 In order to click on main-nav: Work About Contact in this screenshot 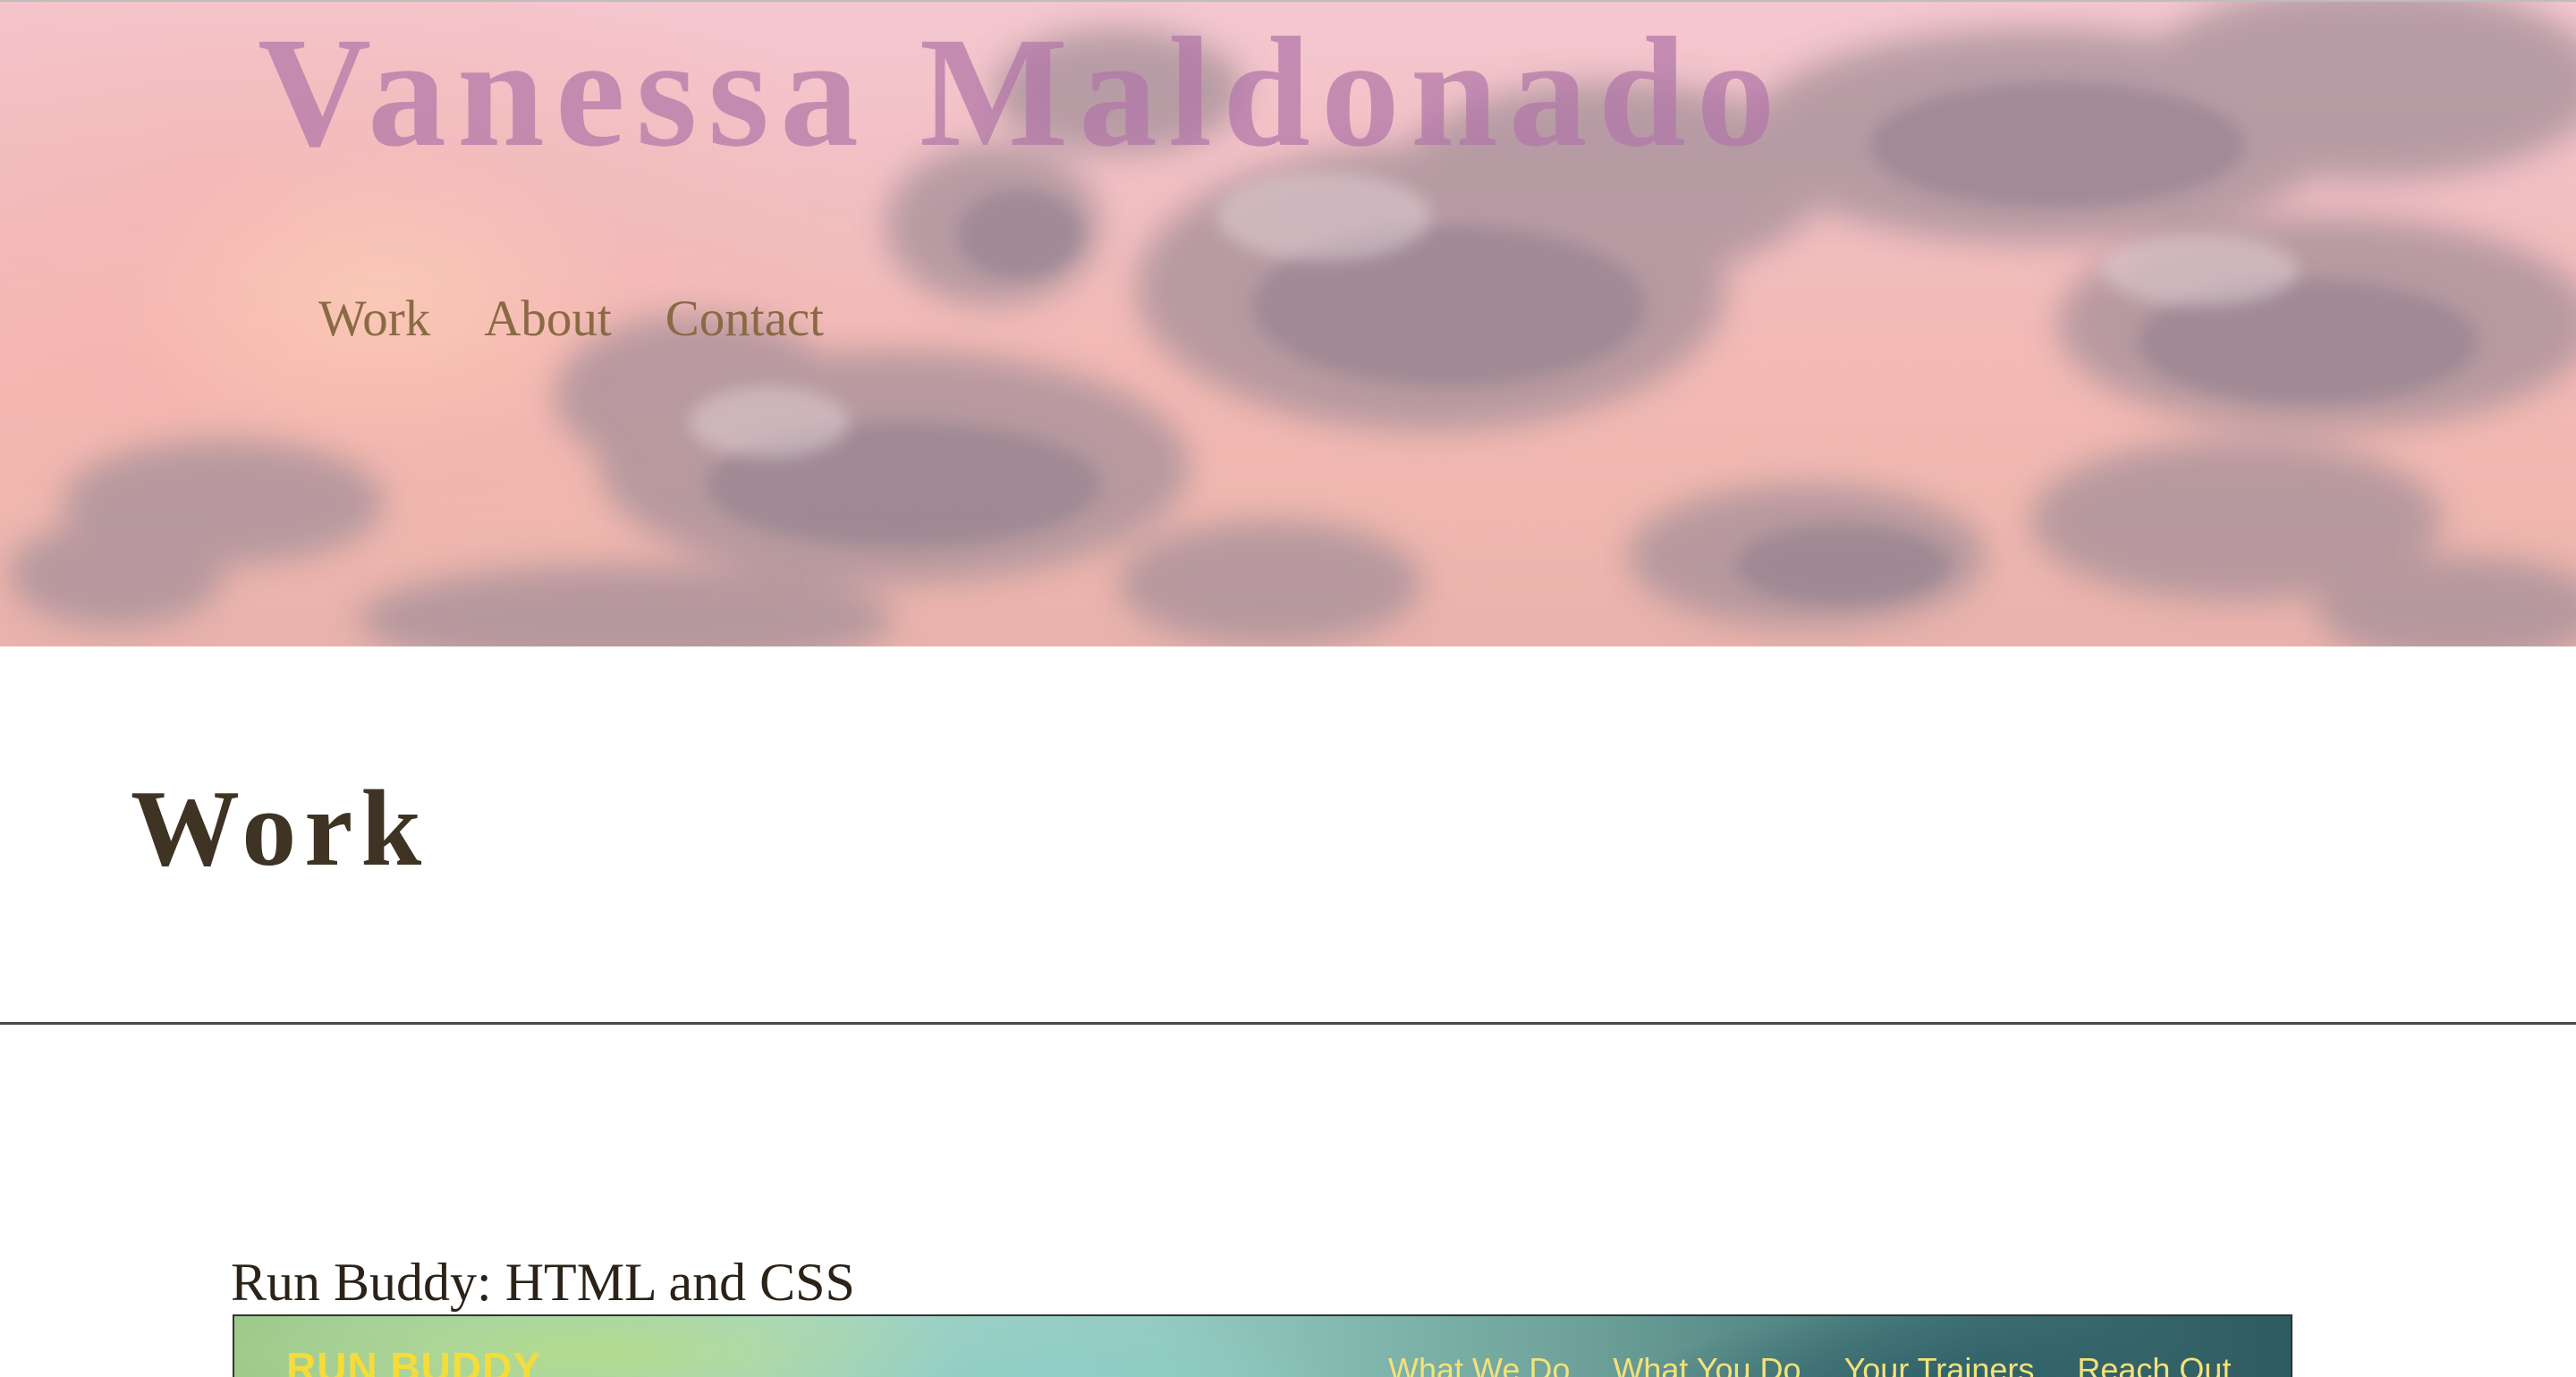, I will do `click(571, 318)`.